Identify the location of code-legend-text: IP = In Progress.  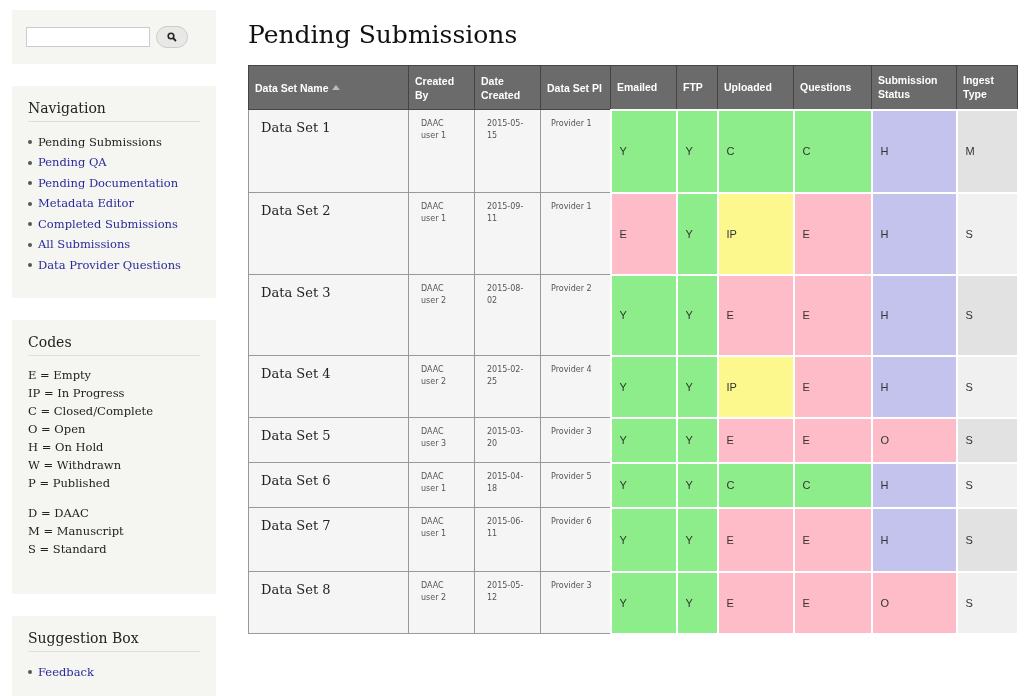
(77, 393).